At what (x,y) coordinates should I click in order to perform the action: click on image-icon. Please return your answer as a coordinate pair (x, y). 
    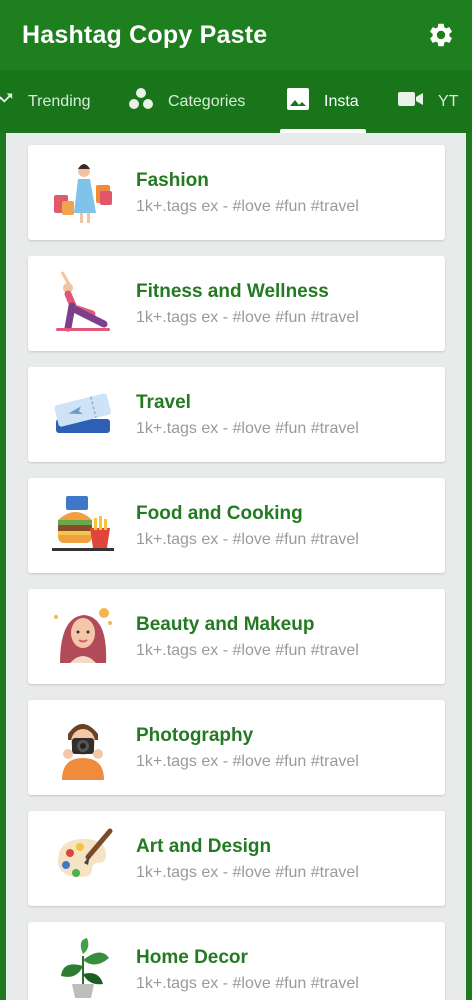
    Looking at the image, I should click on (298, 101).